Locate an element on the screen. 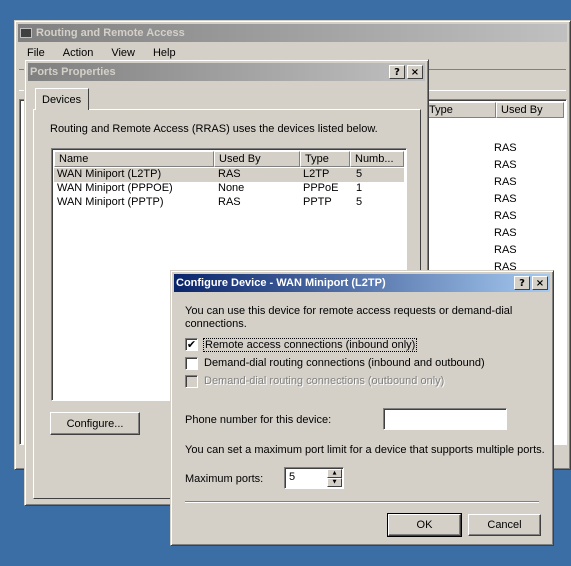 This screenshot has height=566, width=571. cancel-button-label: Cancel is located at coordinates (504, 525).